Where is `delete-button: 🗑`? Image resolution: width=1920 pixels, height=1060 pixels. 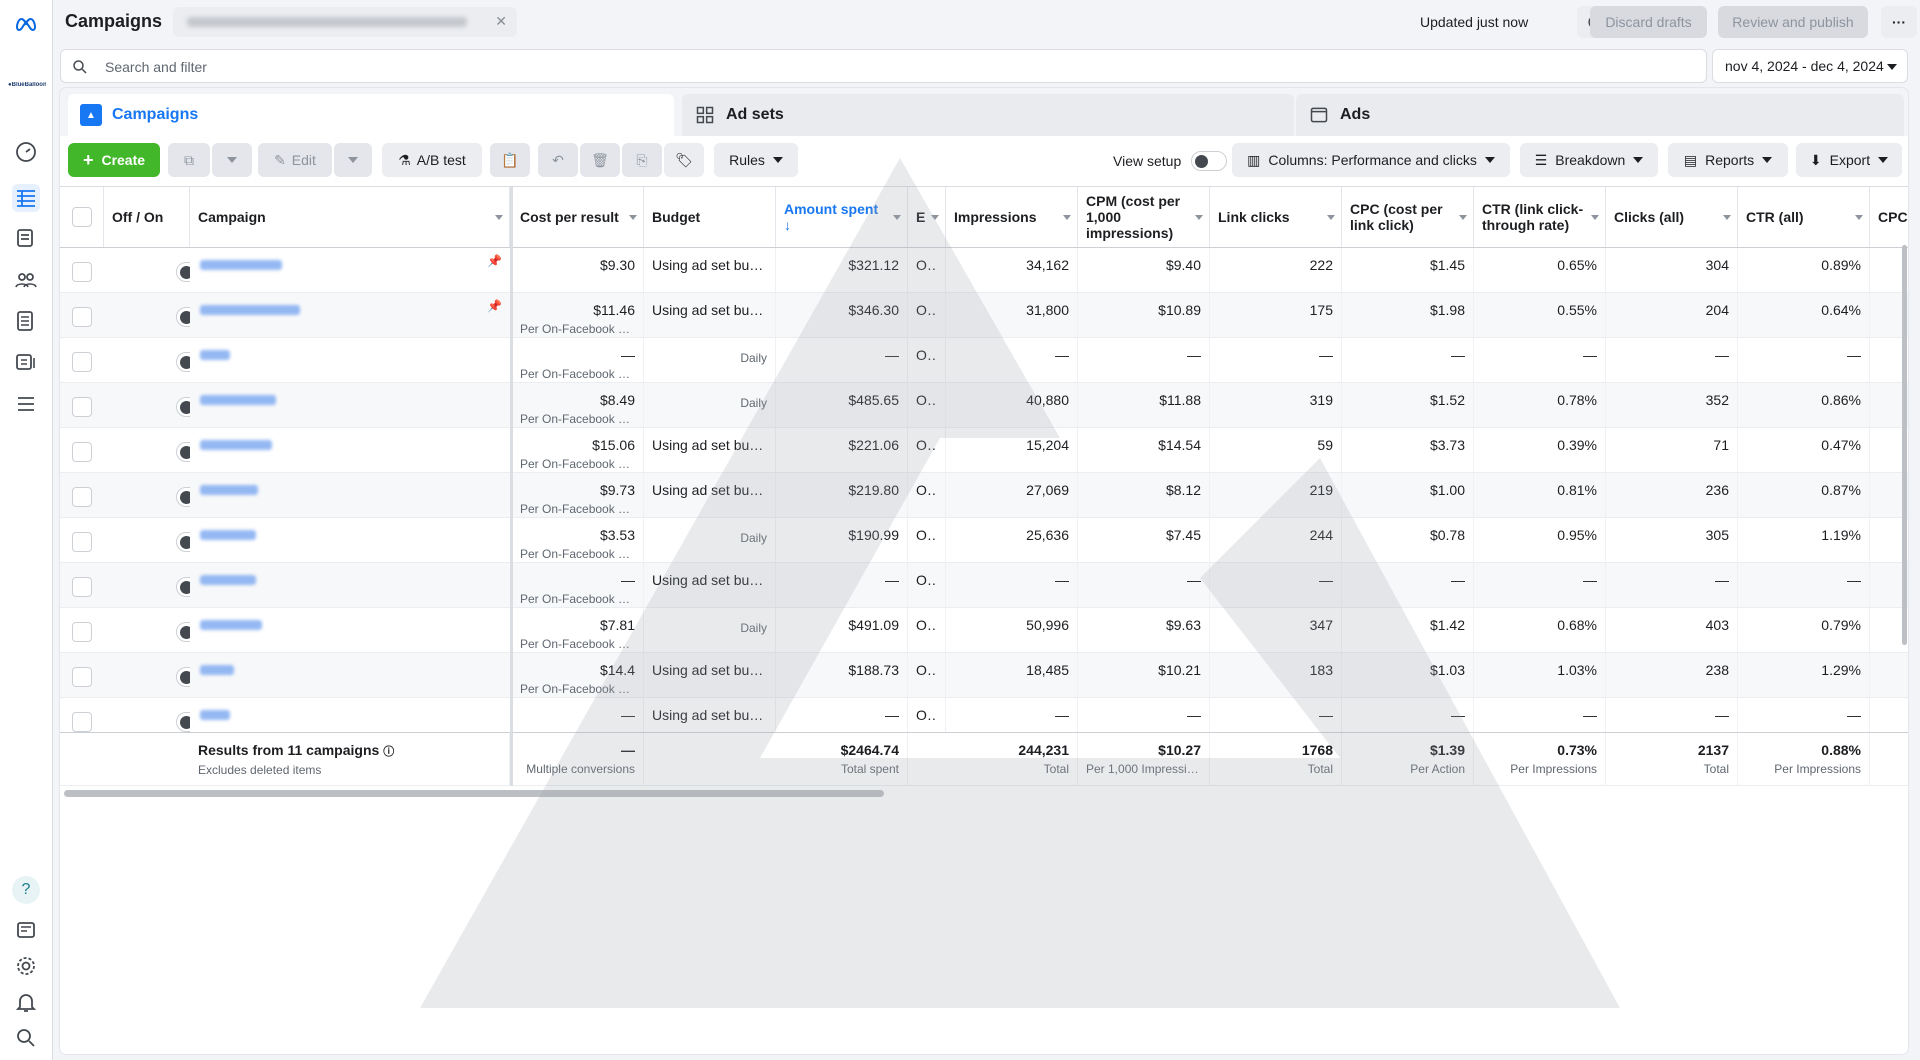
delete-button: 🗑 is located at coordinates (600, 160).